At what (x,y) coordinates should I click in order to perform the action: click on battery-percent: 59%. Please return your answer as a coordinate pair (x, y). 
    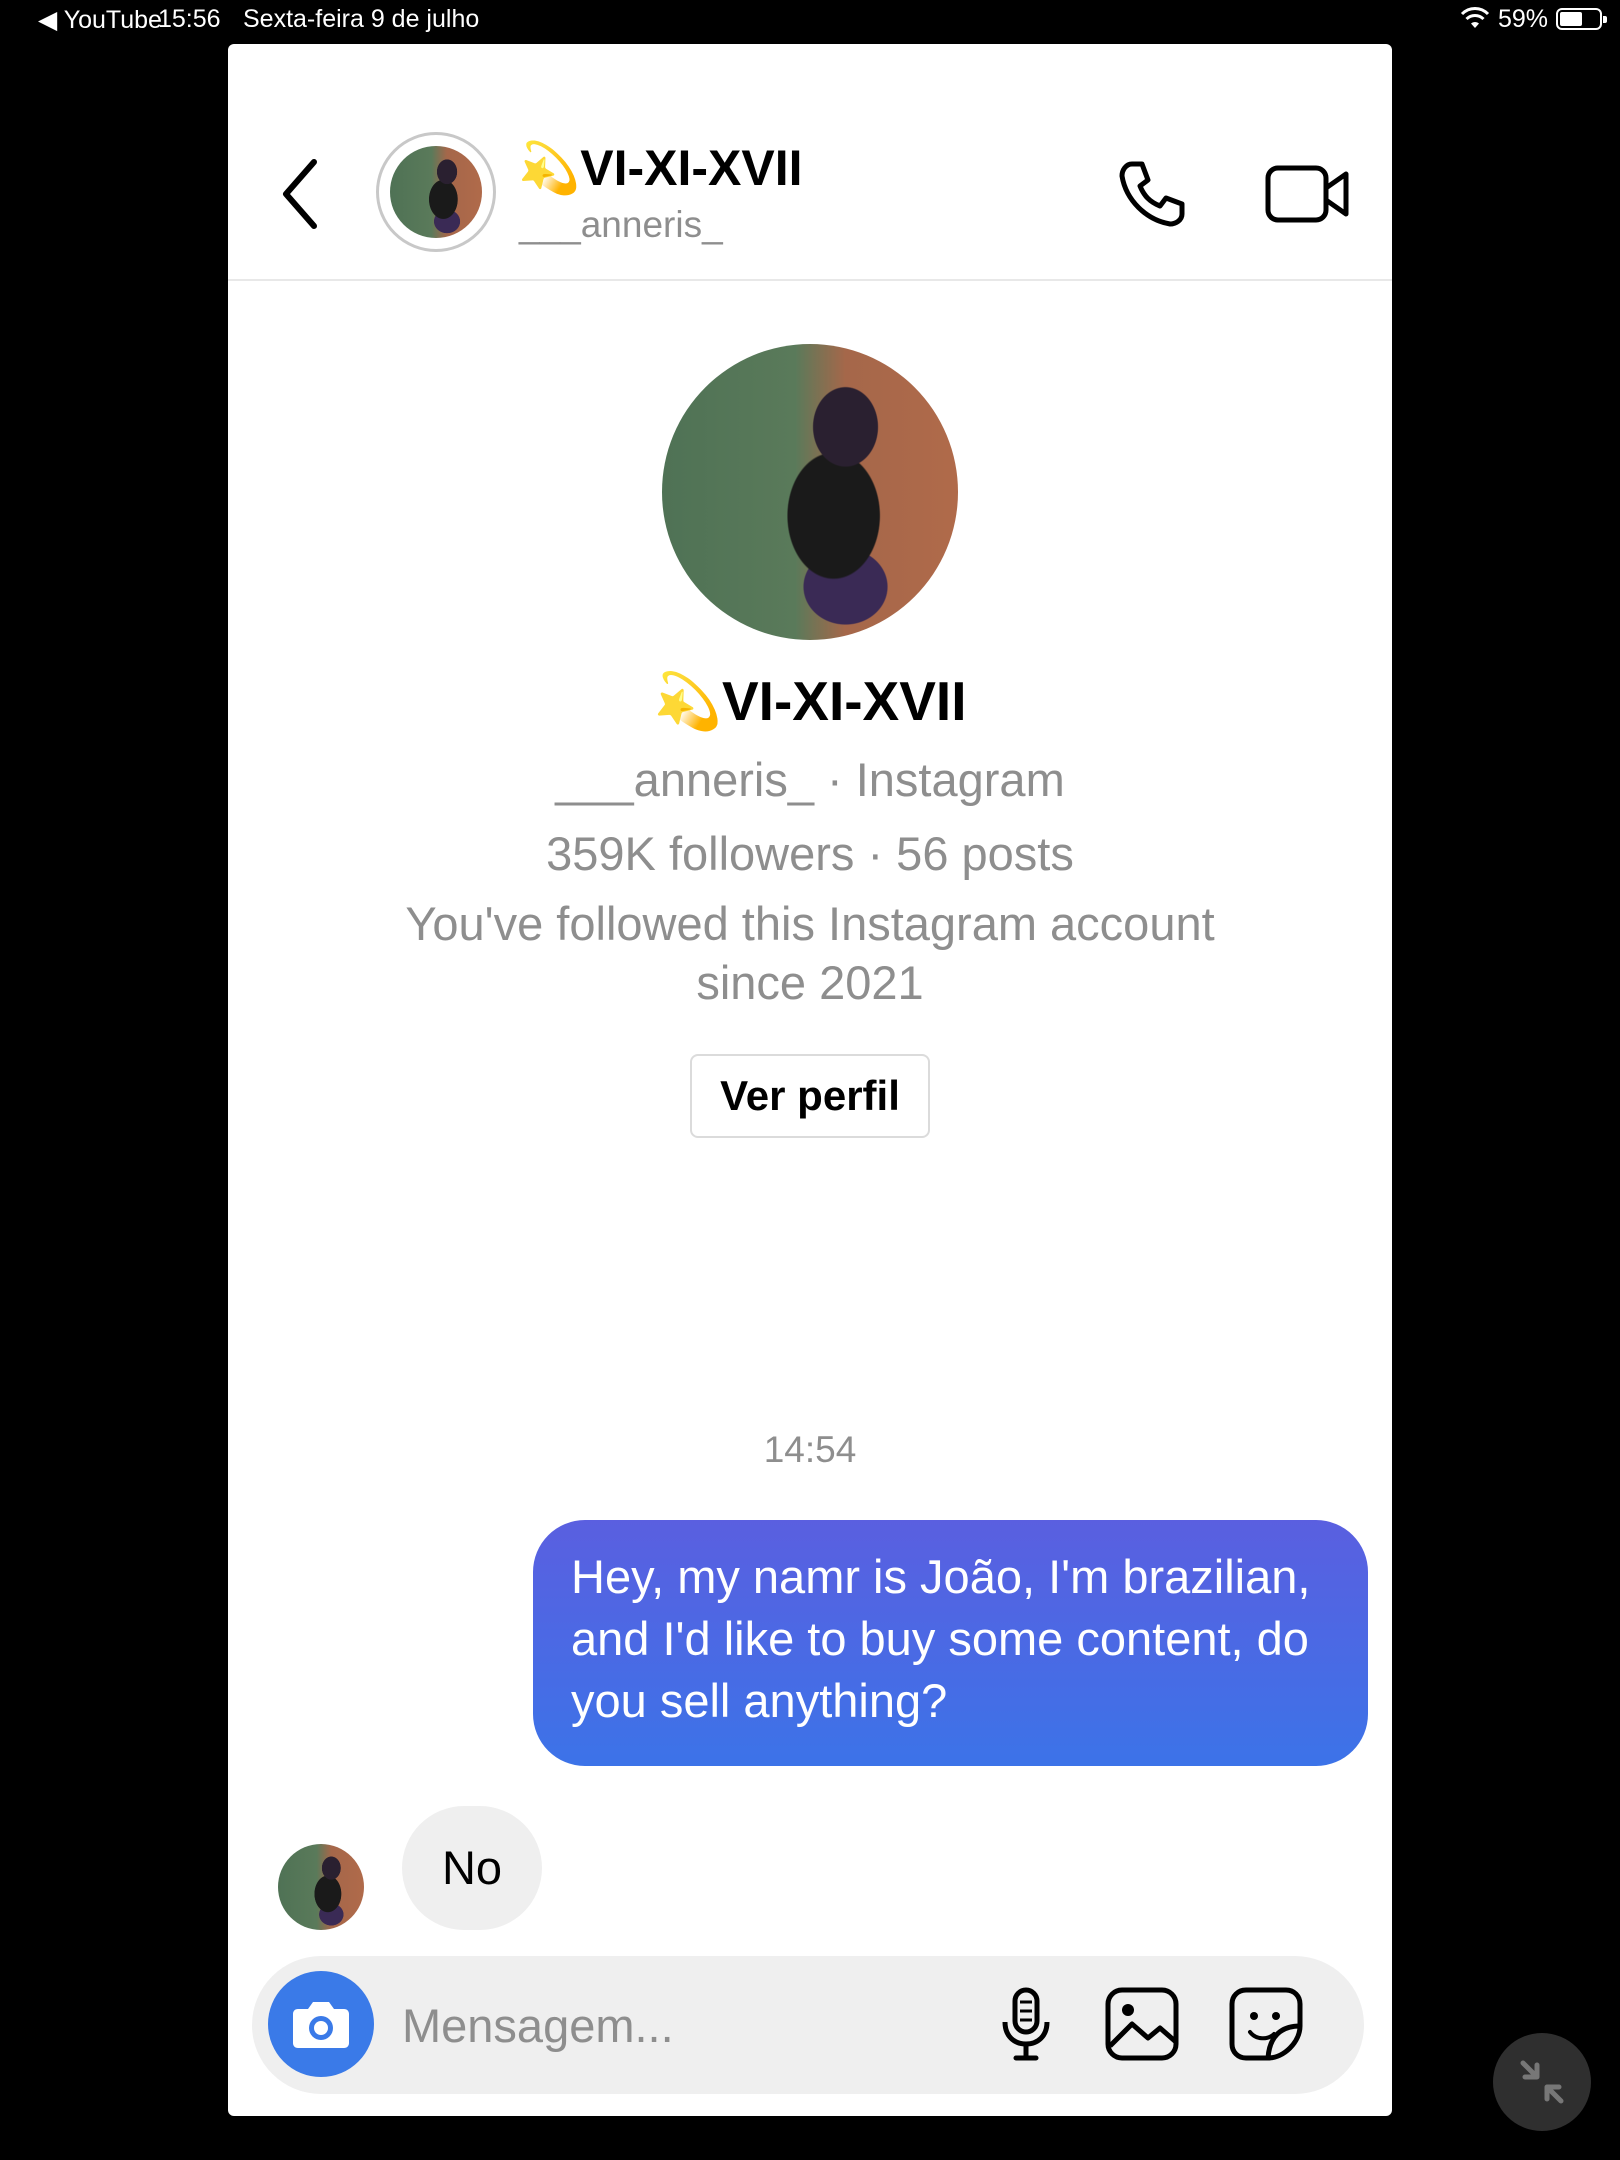
    Looking at the image, I should click on (1523, 19).